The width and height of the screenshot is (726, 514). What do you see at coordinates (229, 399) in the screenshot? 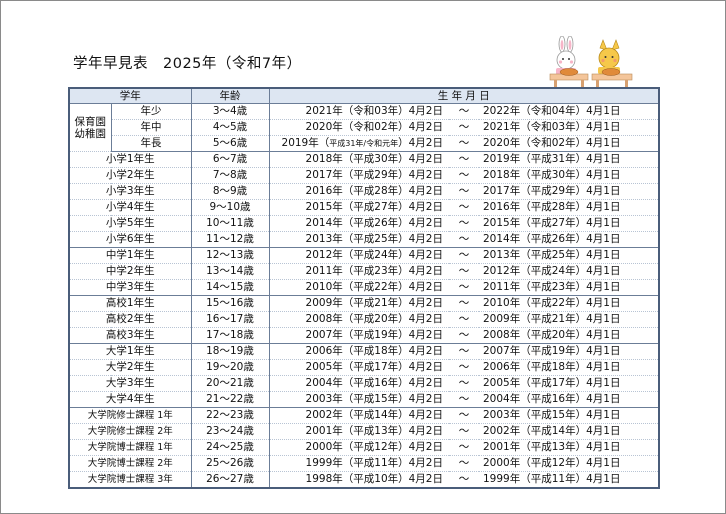
I see `age-cell: 21～22歳` at bounding box center [229, 399].